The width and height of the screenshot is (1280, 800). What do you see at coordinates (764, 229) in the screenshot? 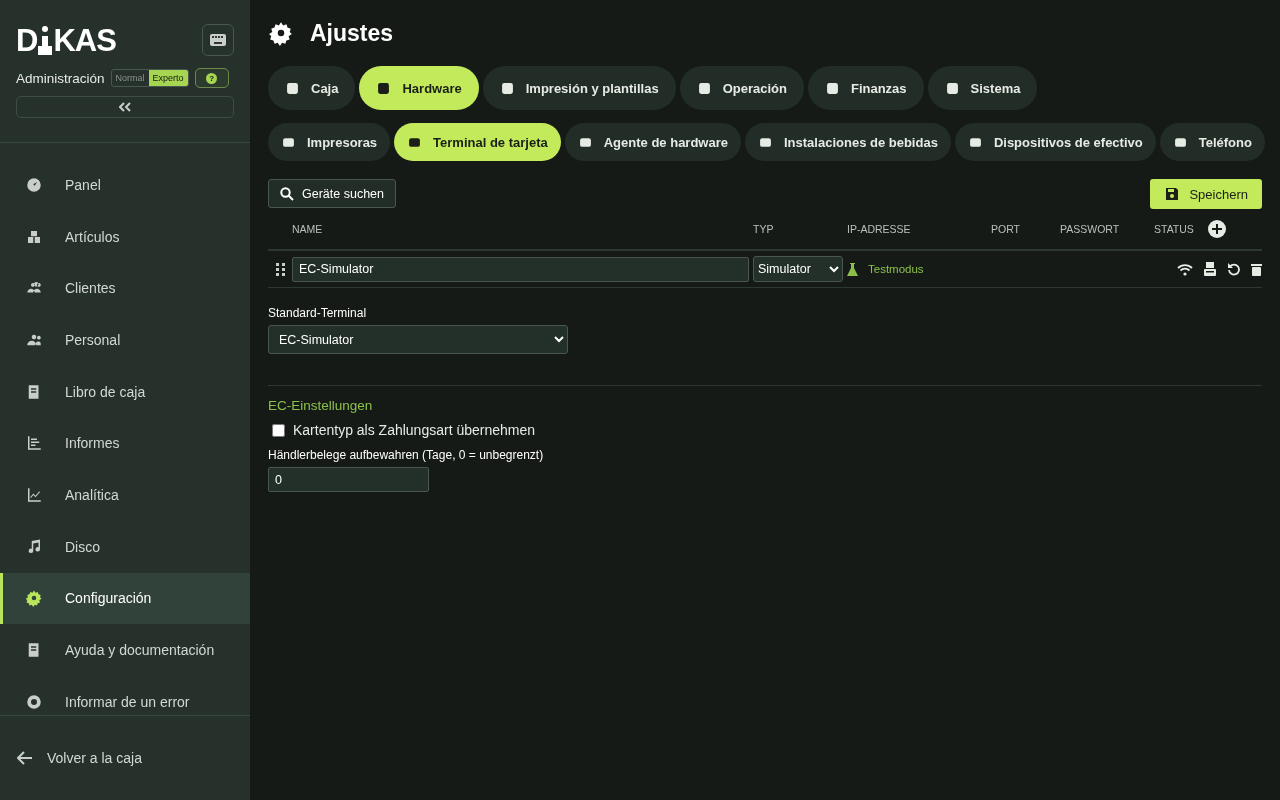
I see `column-header: TYP` at bounding box center [764, 229].